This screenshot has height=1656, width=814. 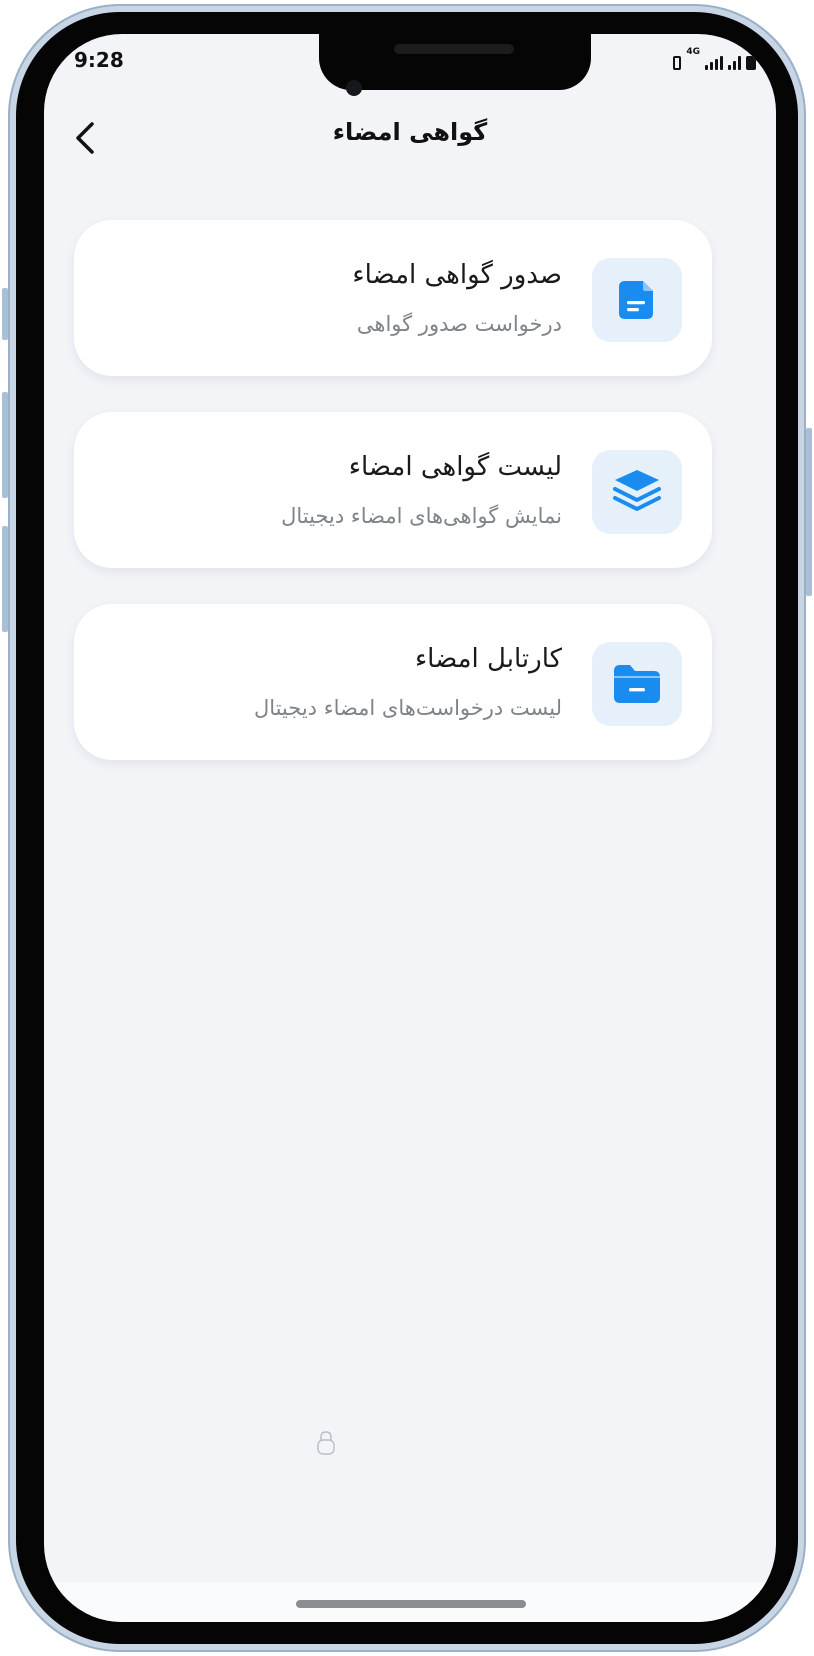 I want to click on battery-icon, so click(x=751, y=63).